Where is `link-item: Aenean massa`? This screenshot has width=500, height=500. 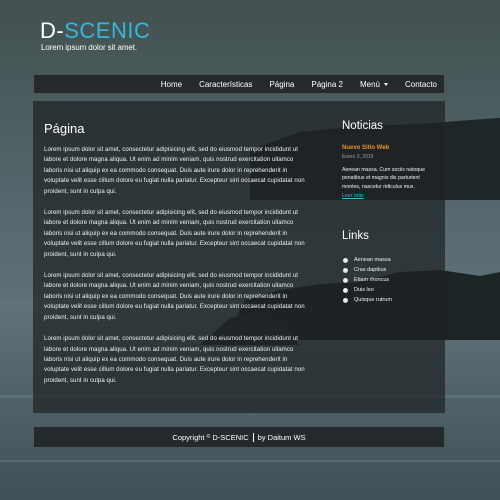
link-item: Aenean massa is located at coordinates (389, 260).